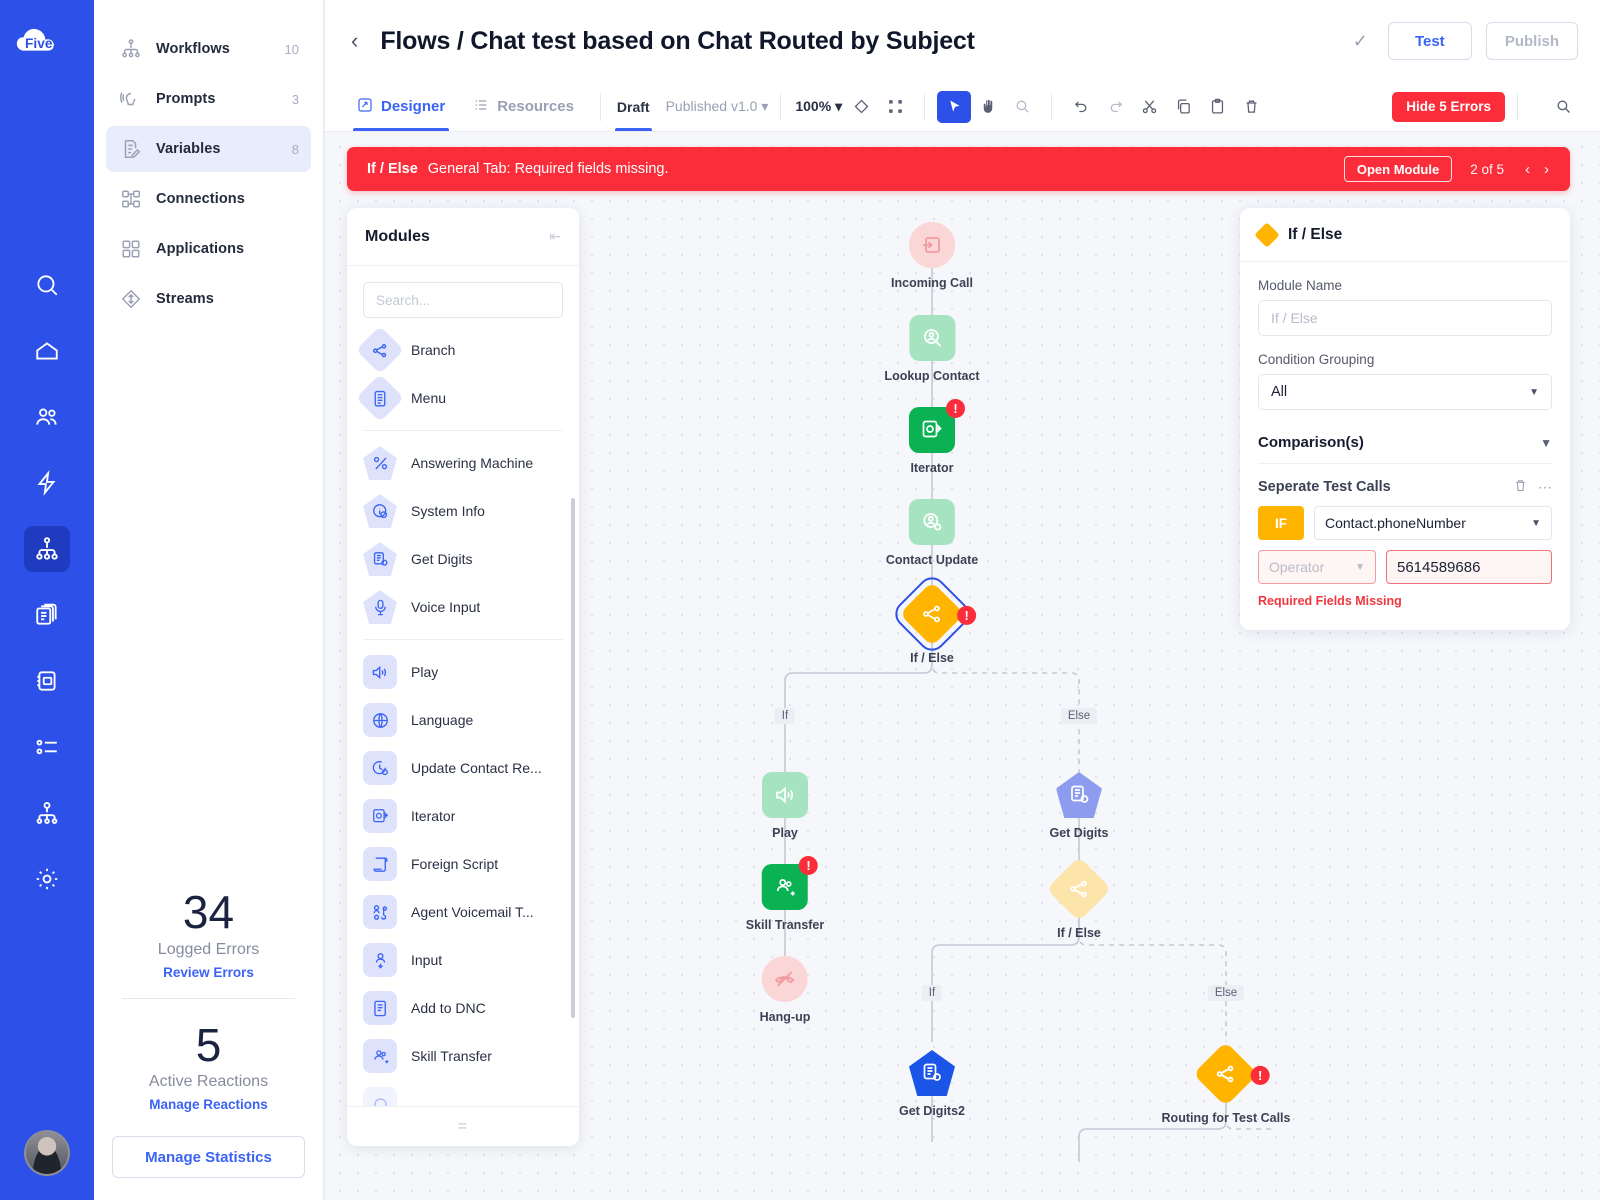 The image size is (1600, 1200). Describe the element at coordinates (932, 560) in the screenshot. I see `node-label: Contact Update` at that location.